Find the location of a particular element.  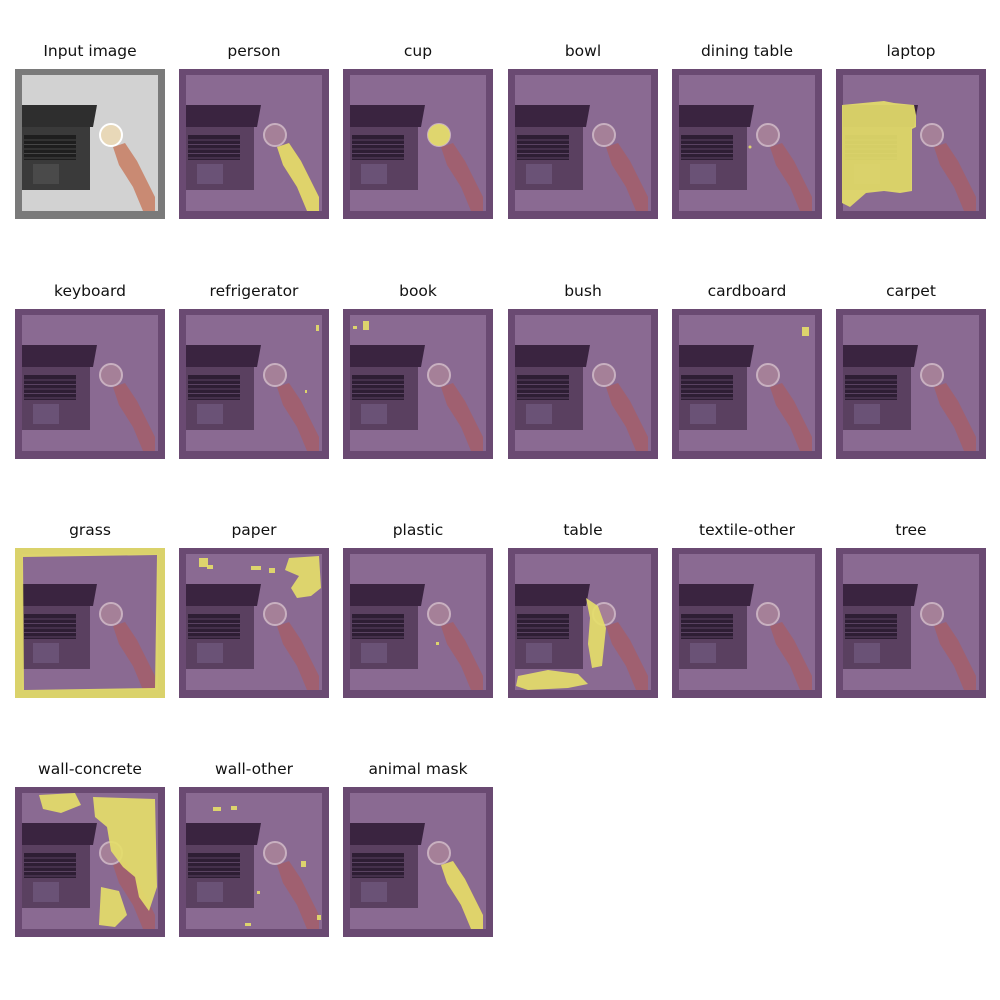

panel-title: animal mask is located at coordinates (418, 769).